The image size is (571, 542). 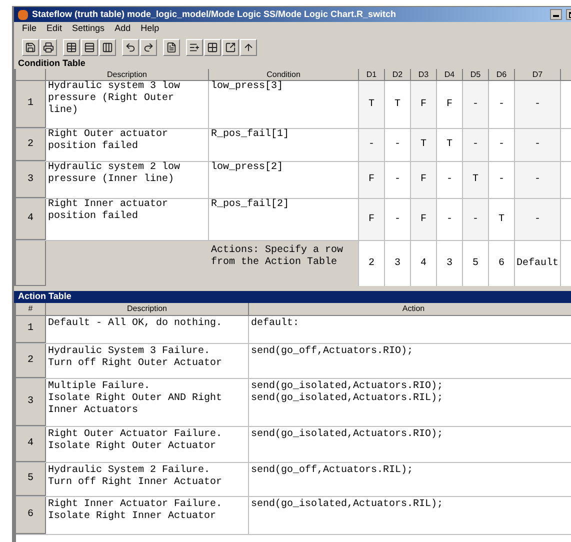 I want to click on minimize-icon, so click(x=556, y=14).